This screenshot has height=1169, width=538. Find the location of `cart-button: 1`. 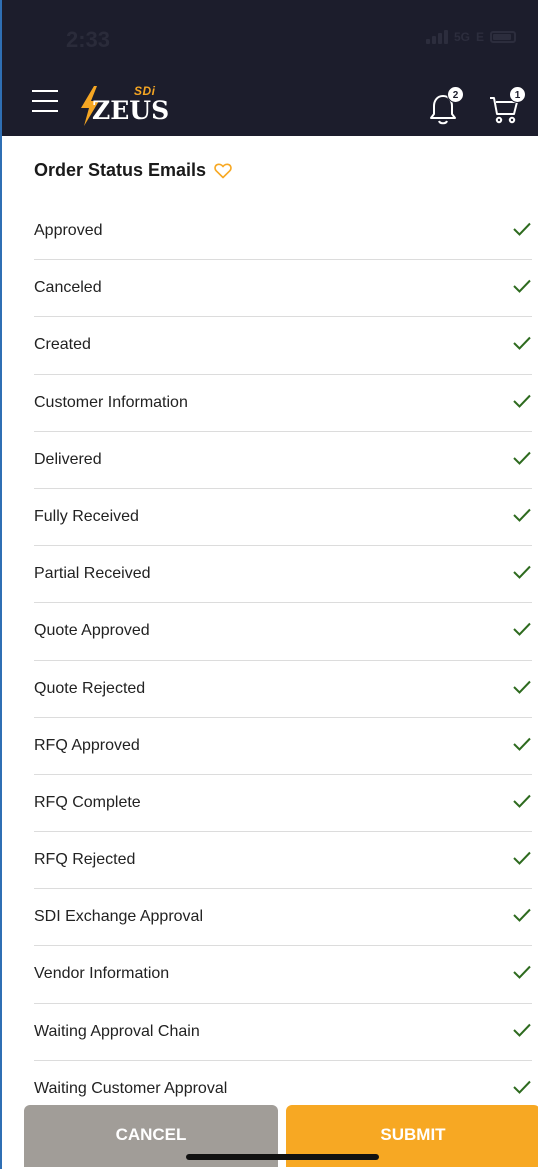

cart-button: 1 is located at coordinates (507, 106).